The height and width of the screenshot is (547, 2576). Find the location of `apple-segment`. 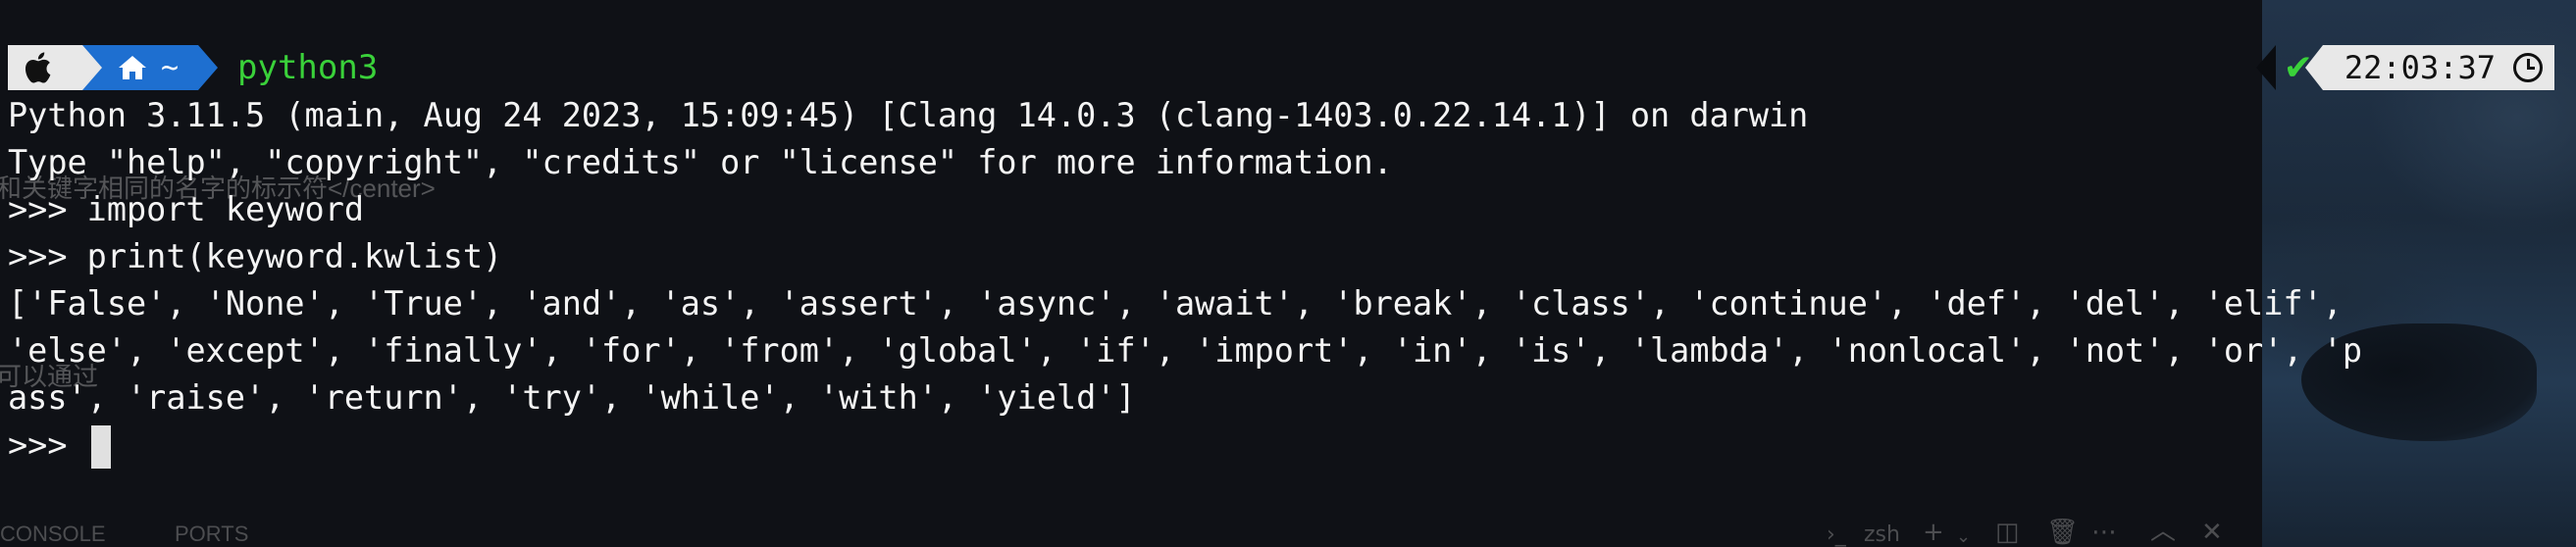

apple-segment is located at coordinates (55, 67).